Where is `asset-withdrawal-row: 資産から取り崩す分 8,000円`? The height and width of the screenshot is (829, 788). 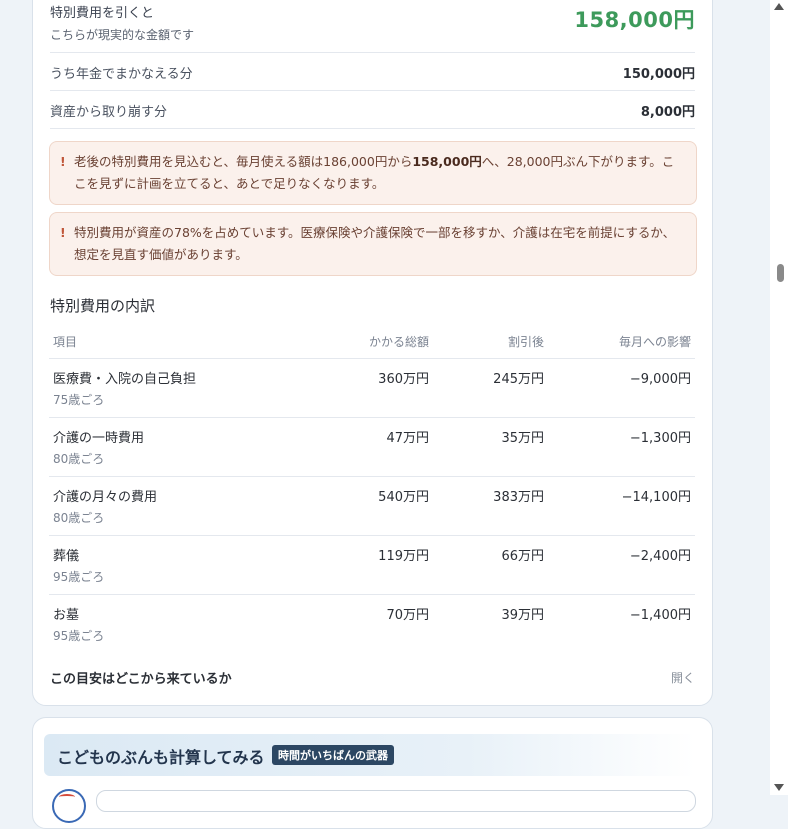
asset-withdrawal-row: 資産から取り崩す分 8,000円 is located at coordinates (372, 110).